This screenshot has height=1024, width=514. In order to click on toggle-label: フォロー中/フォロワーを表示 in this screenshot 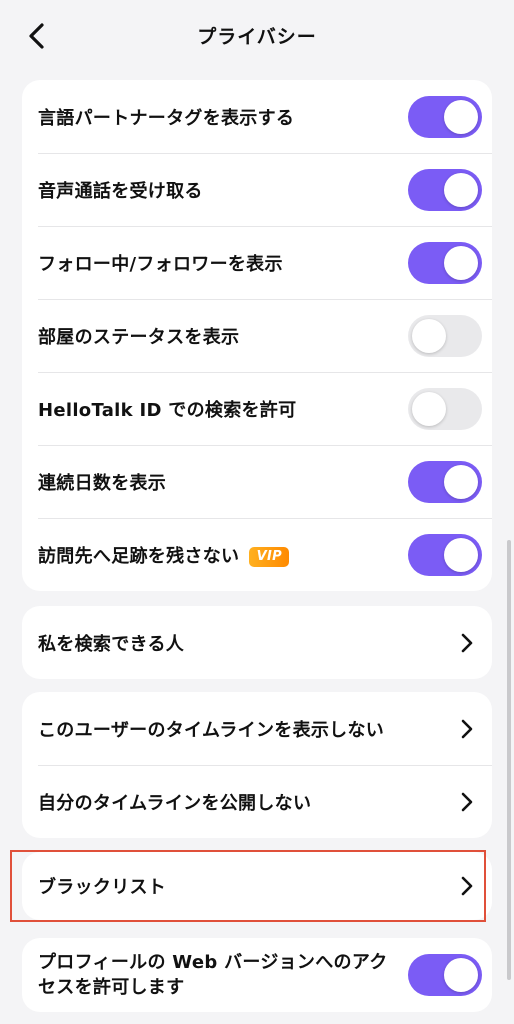, I will do `click(160, 264)`.